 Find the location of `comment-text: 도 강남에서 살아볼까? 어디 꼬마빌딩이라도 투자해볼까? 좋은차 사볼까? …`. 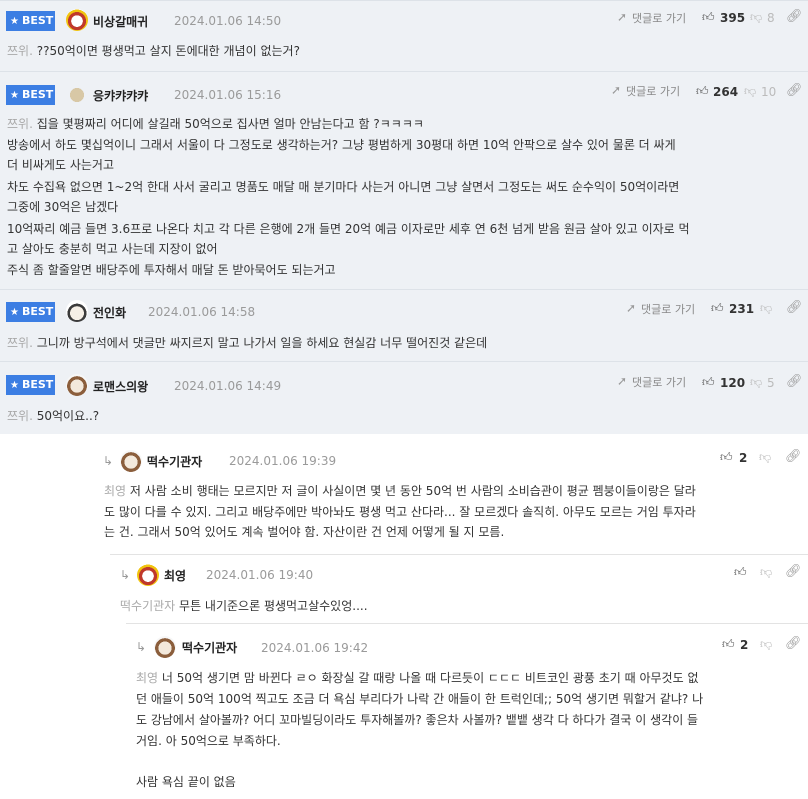

comment-text: 도 강남에서 살아볼까? 어디 꼬마빌딩이라도 투자해볼까? 좋은차 사볼까? … is located at coordinates (417, 720).